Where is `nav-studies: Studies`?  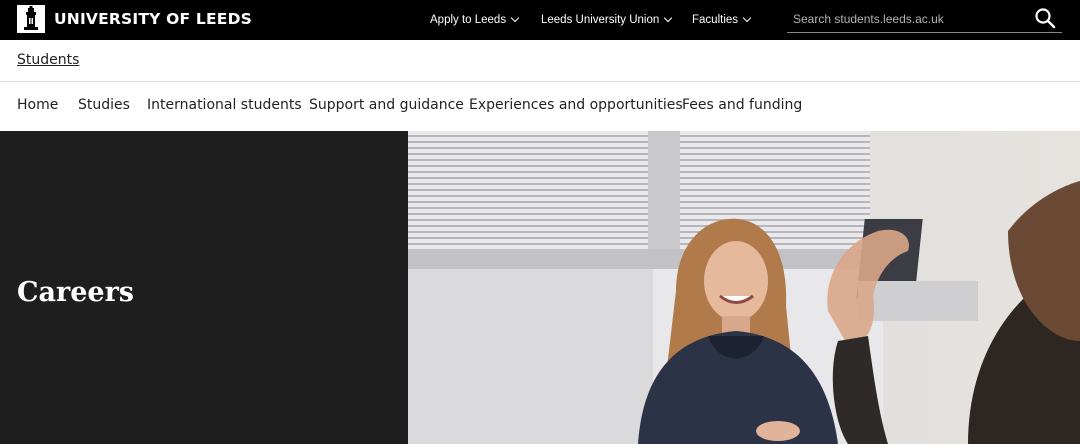
nav-studies: Studies is located at coordinates (104, 105).